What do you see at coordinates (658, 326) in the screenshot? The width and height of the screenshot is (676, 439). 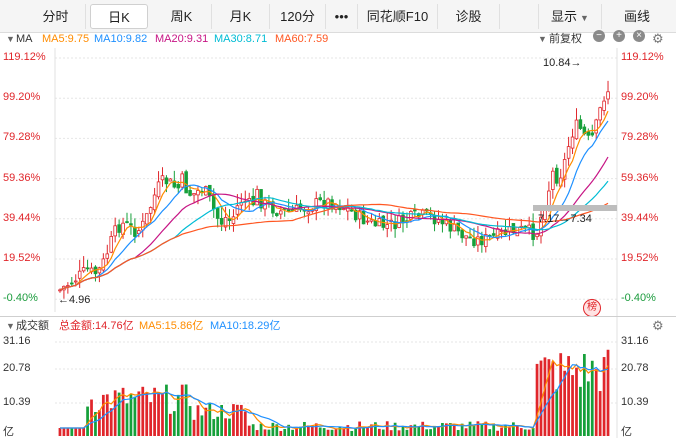 I see `gear-icon: ⚙` at bounding box center [658, 326].